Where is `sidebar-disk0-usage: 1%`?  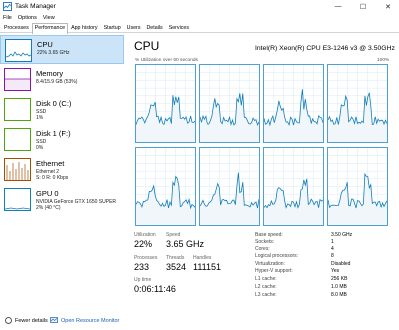 sidebar-disk0-usage: 1% is located at coordinates (40, 118).